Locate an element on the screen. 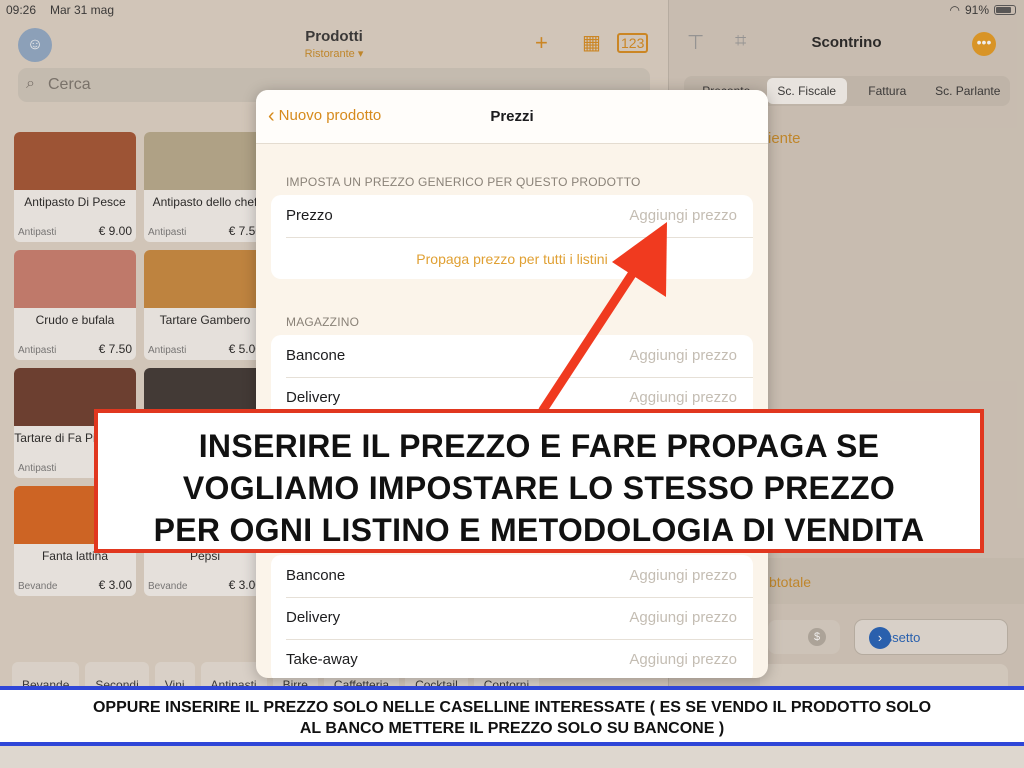 The image size is (1024, 768). price-label: Prezzo is located at coordinates (309, 215).